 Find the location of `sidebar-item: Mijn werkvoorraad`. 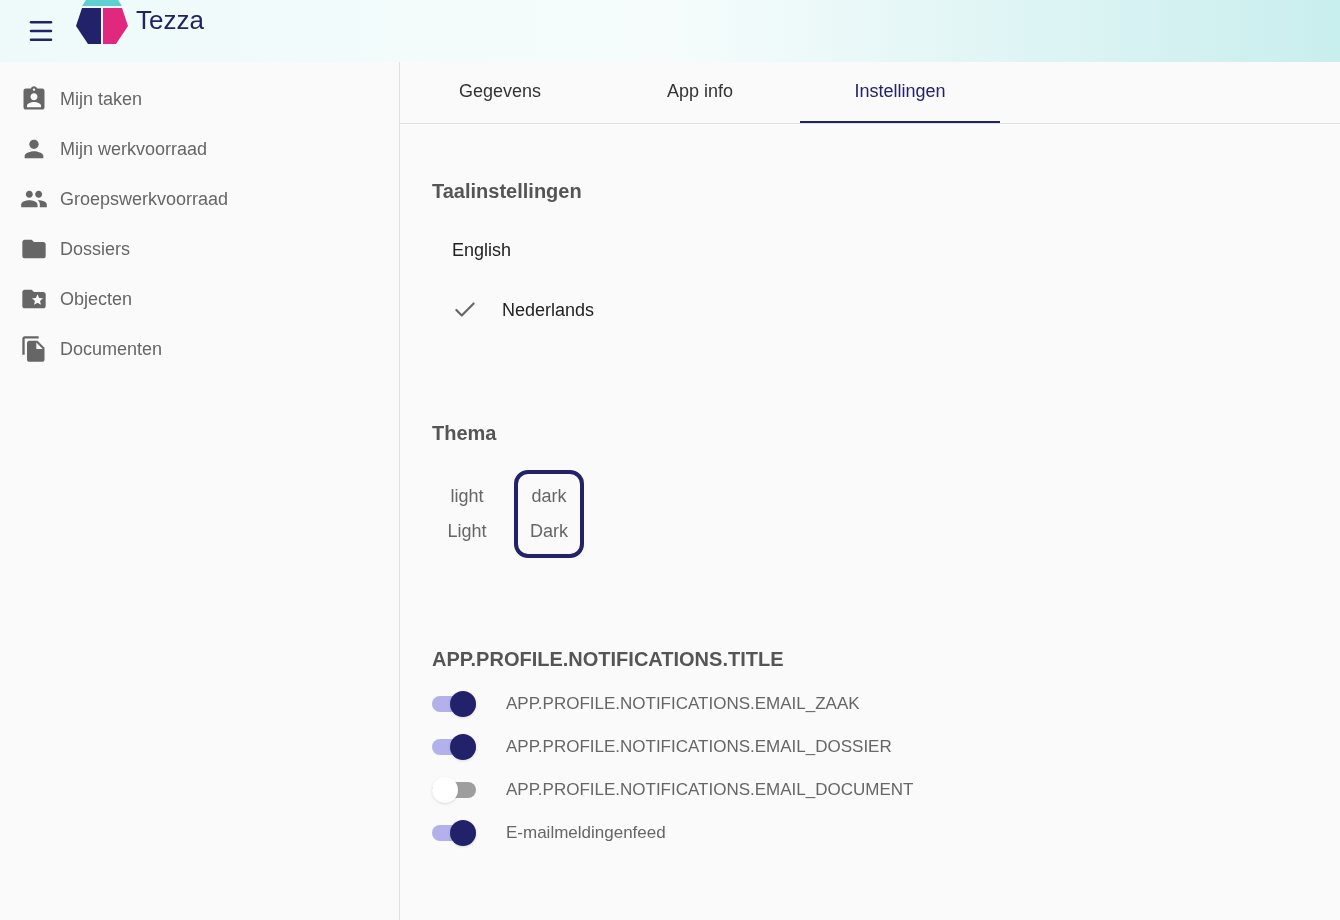

sidebar-item: Mijn werkvoorraad is located at coordinates (199, 149).